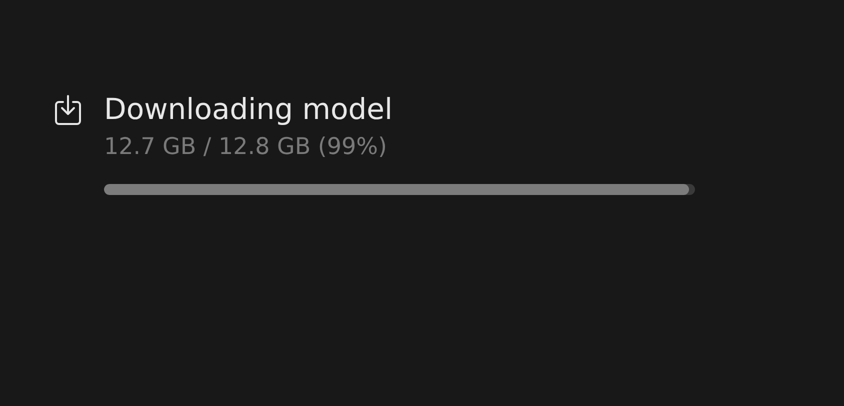 Image resolution: width=844 pixels, height=406 pixels. Describe the element at coordinates (68, 110) in the screenshot. I see `download-icon` at that location.